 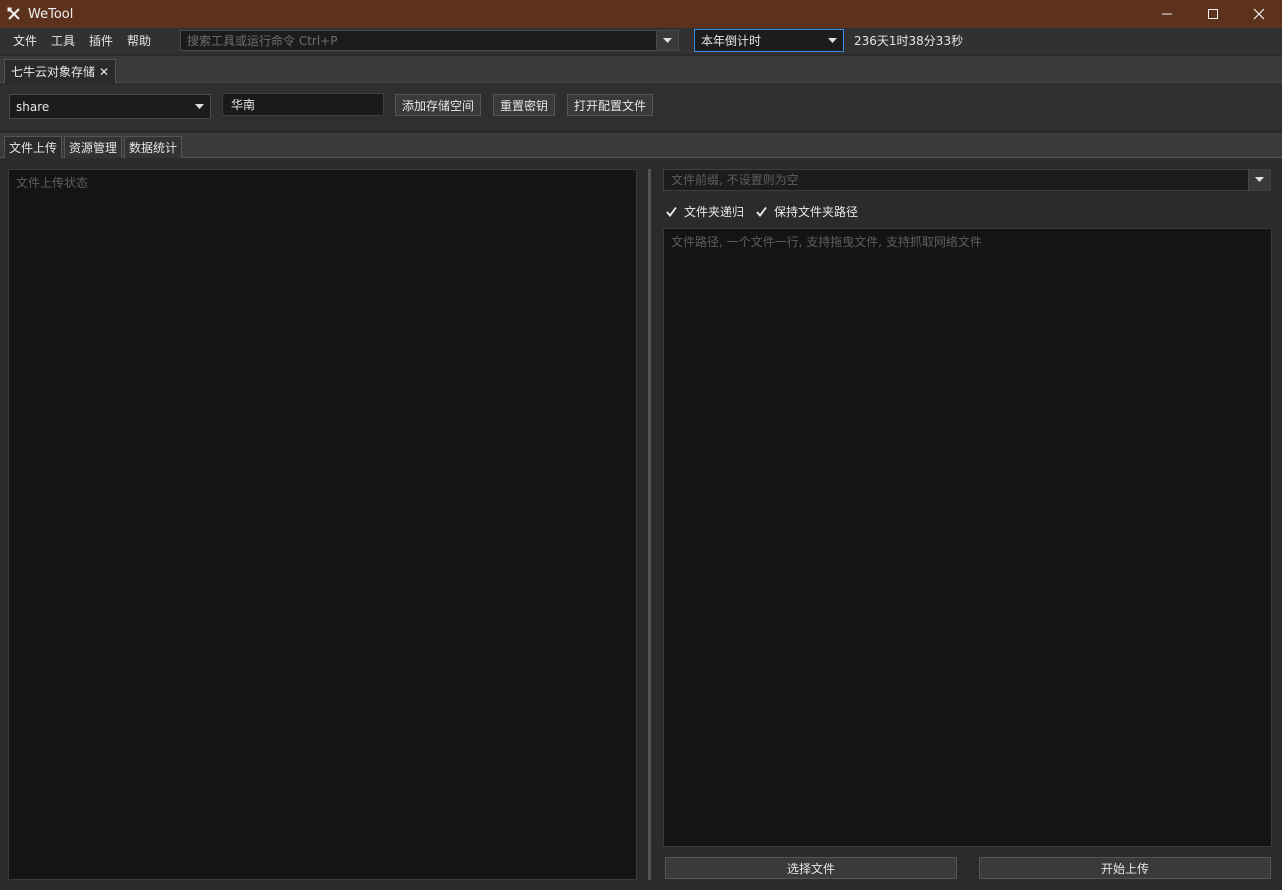 I want to click on tools-icon, so click(x=14, y=14).